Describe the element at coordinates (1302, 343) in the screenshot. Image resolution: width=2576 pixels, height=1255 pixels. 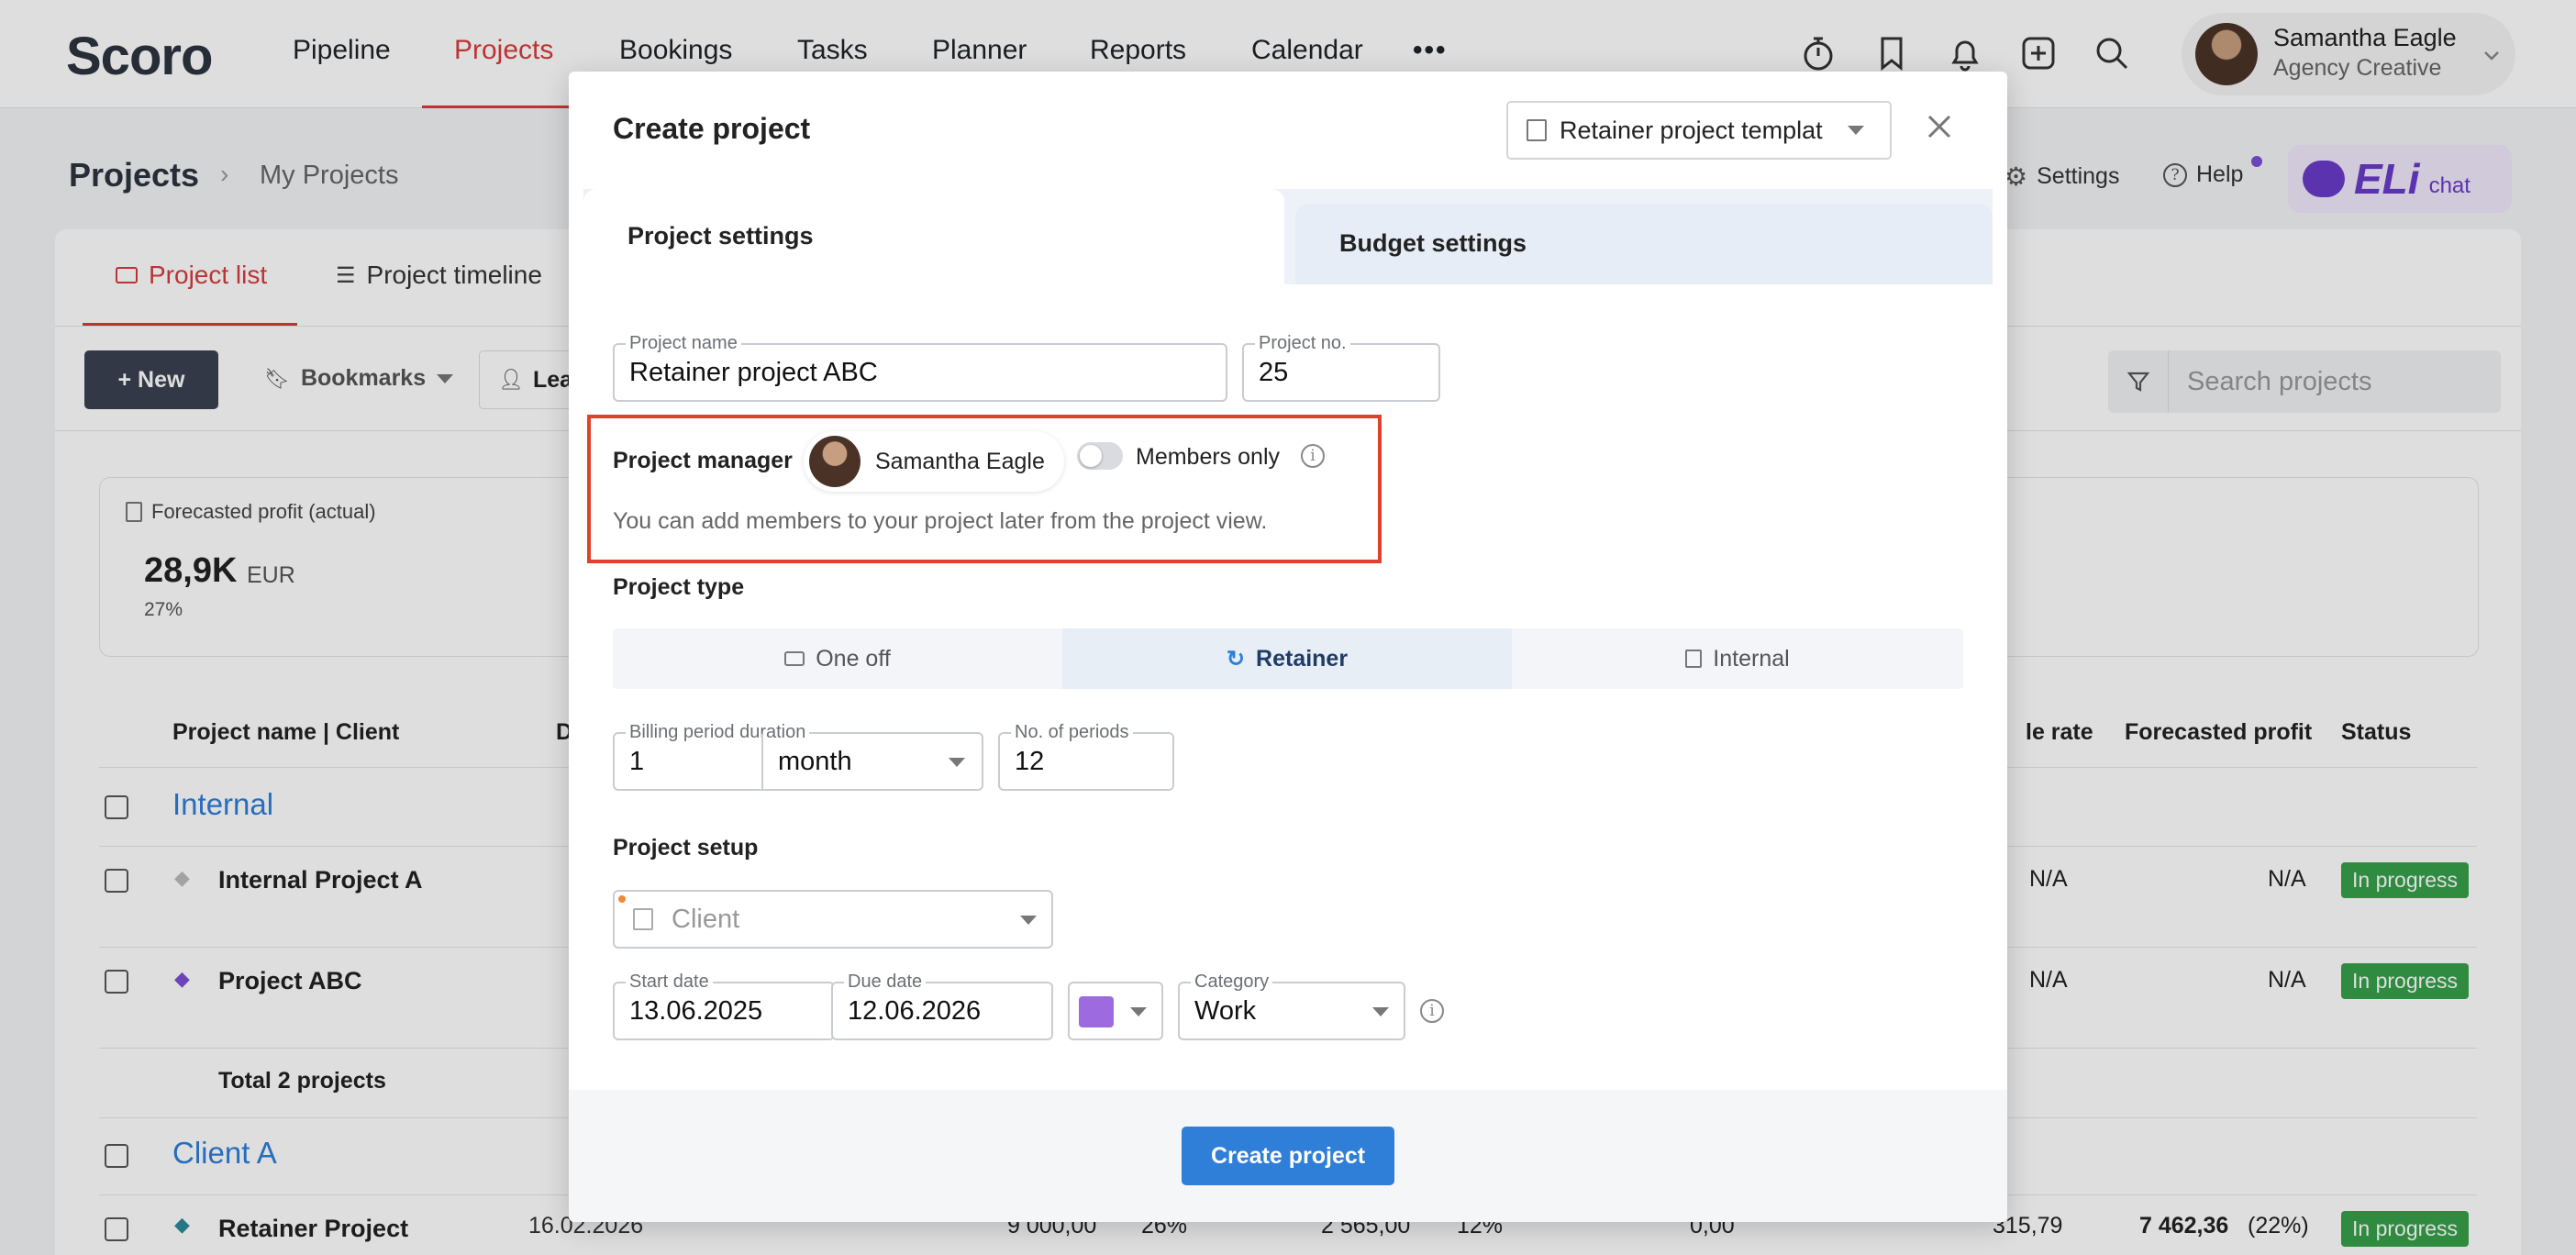
I see `field-label: Project no.` at that location.